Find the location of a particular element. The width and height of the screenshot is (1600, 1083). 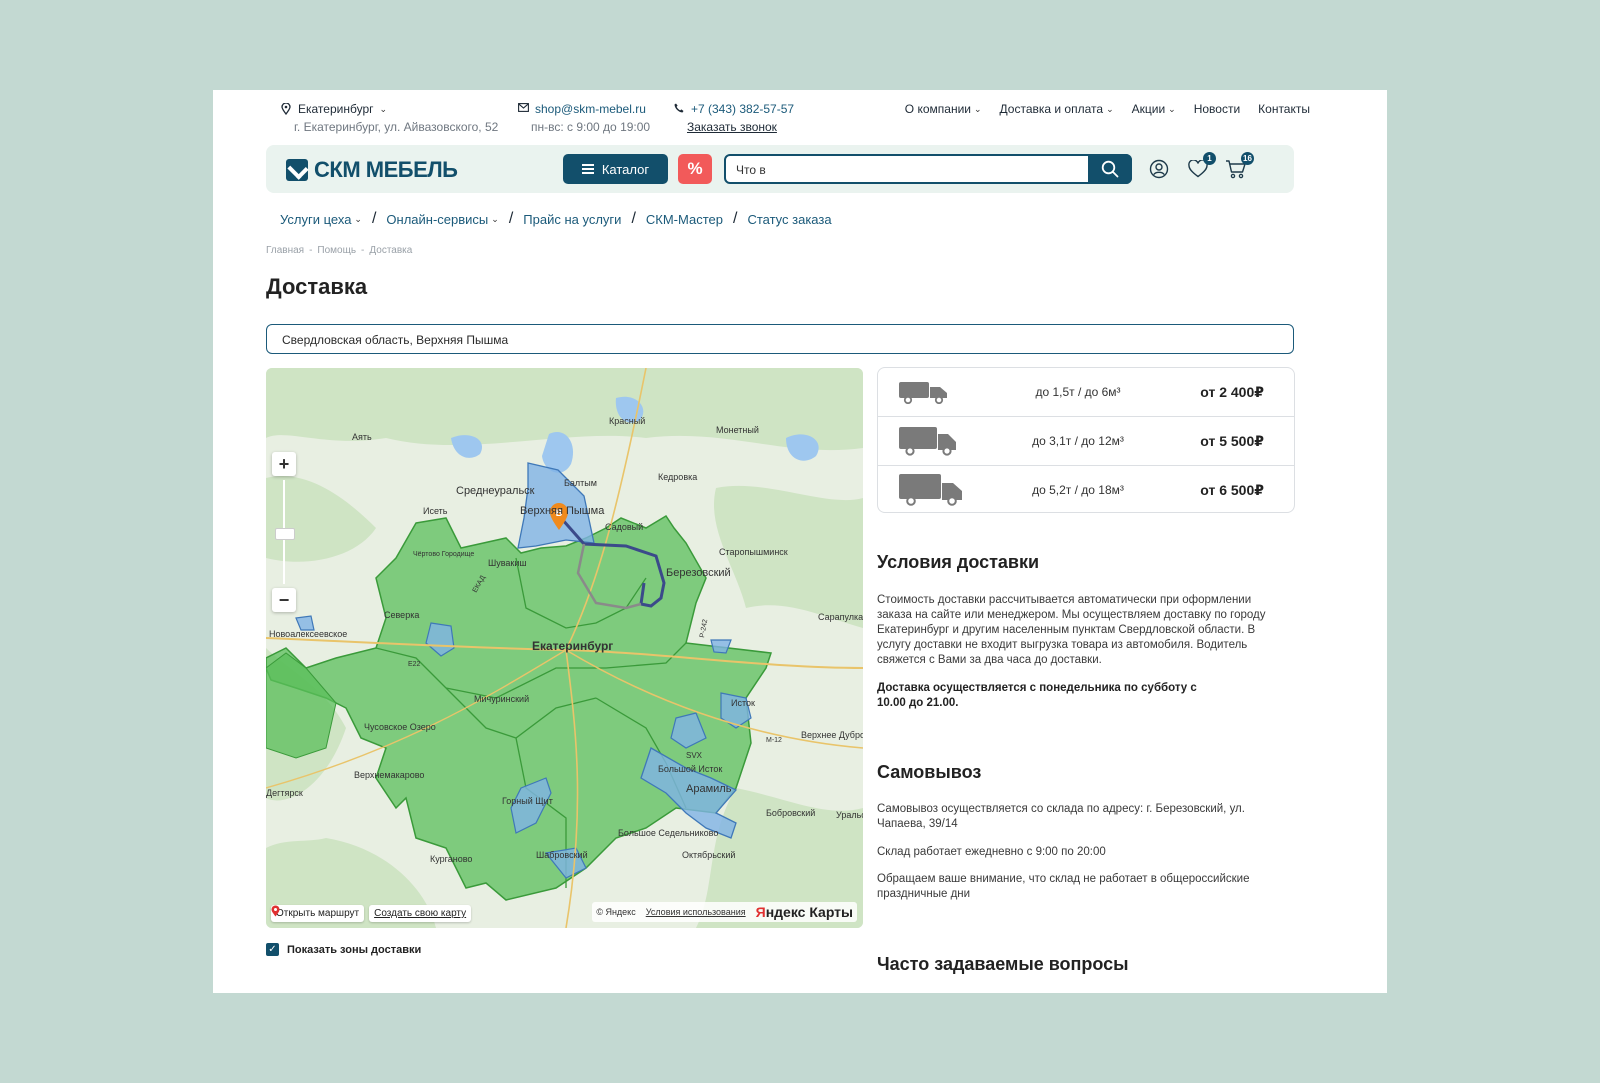

map-label: Монетный is located at coordinates (737, 430).